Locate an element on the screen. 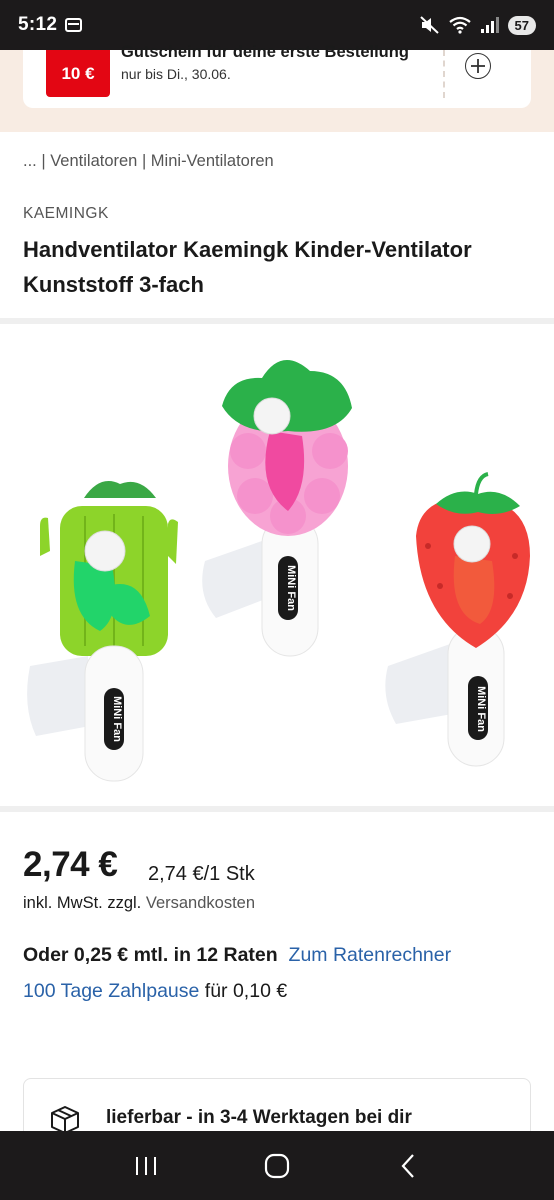  grape-fan-illustration: MiNi Fan is located at coordinates (277, 508).